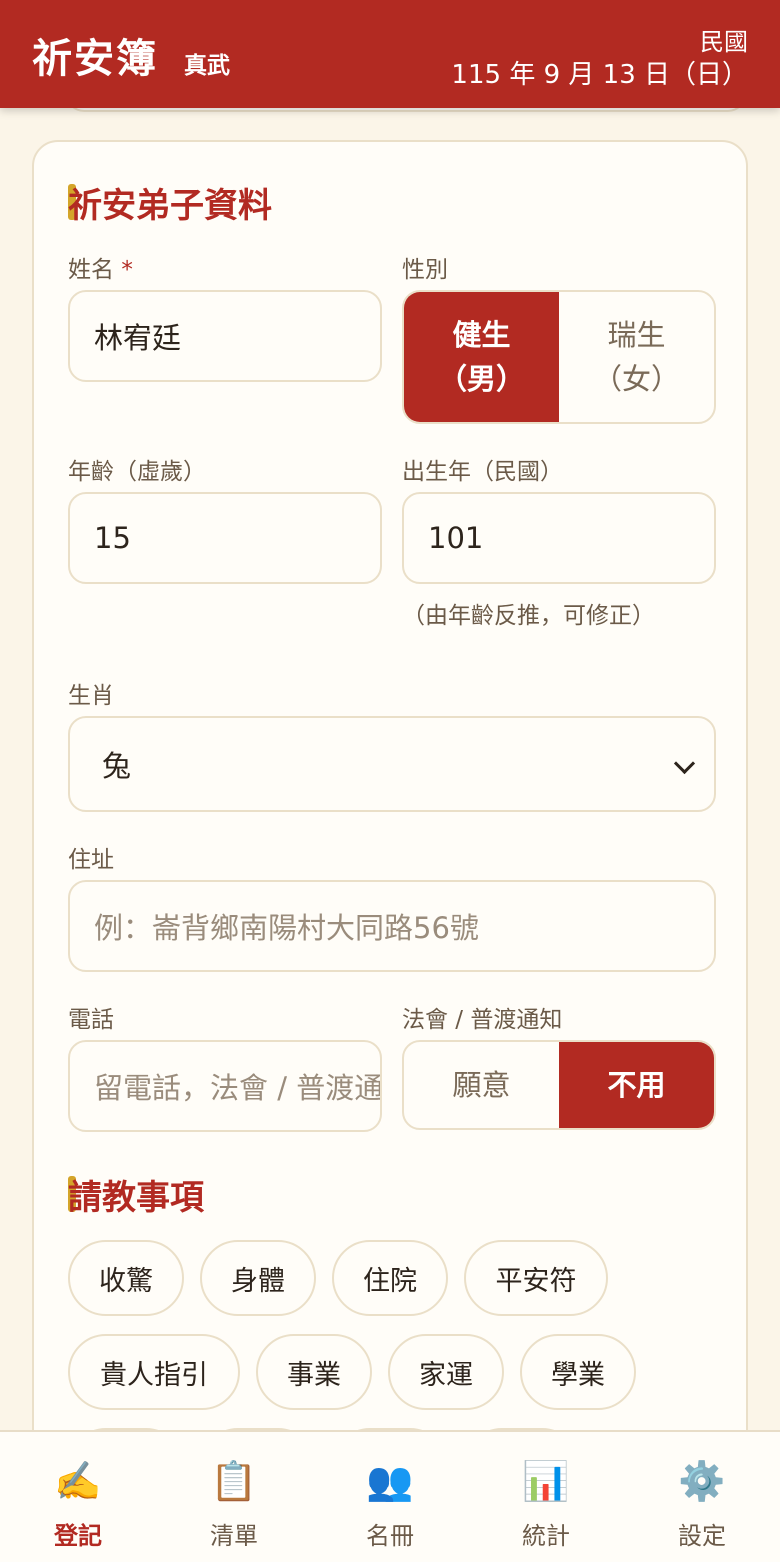  I want to click on tab-roster: 👥 名冊, so click(390, 1497).